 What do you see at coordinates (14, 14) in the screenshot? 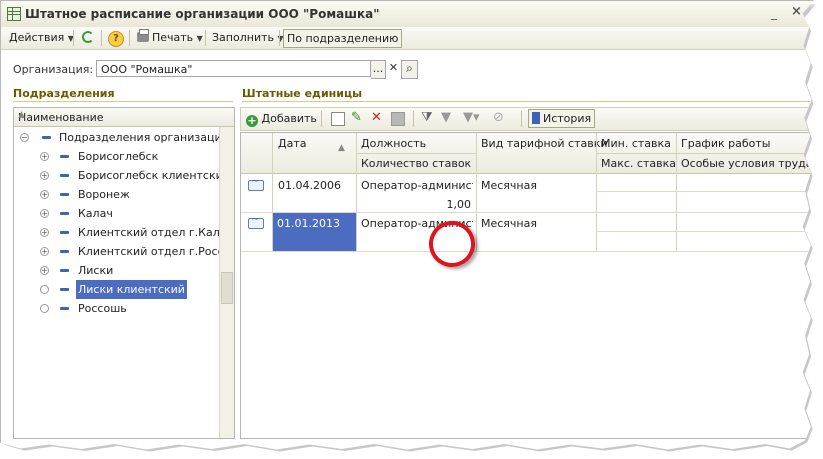
I see `table-icon` at bounding box center [14, 14].